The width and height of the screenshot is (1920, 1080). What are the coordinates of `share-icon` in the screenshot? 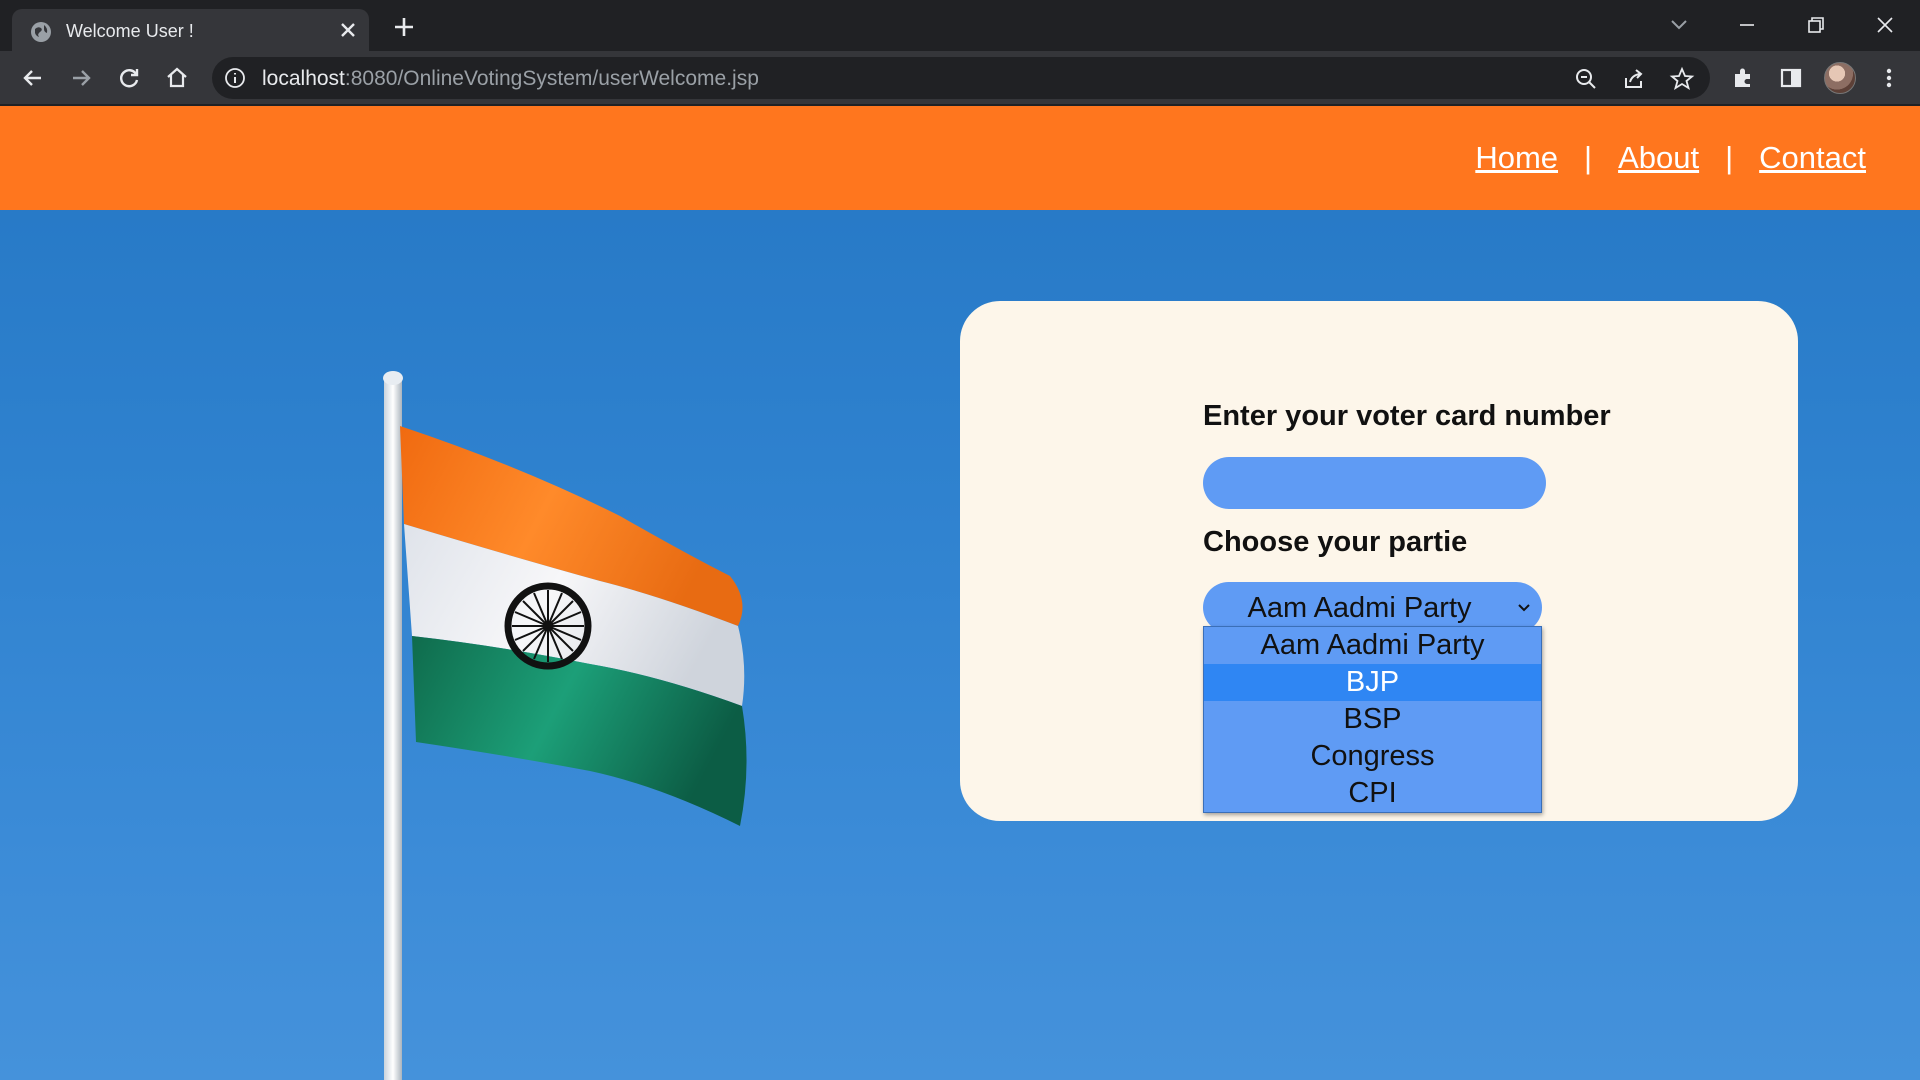 It's located at (1634, 79).